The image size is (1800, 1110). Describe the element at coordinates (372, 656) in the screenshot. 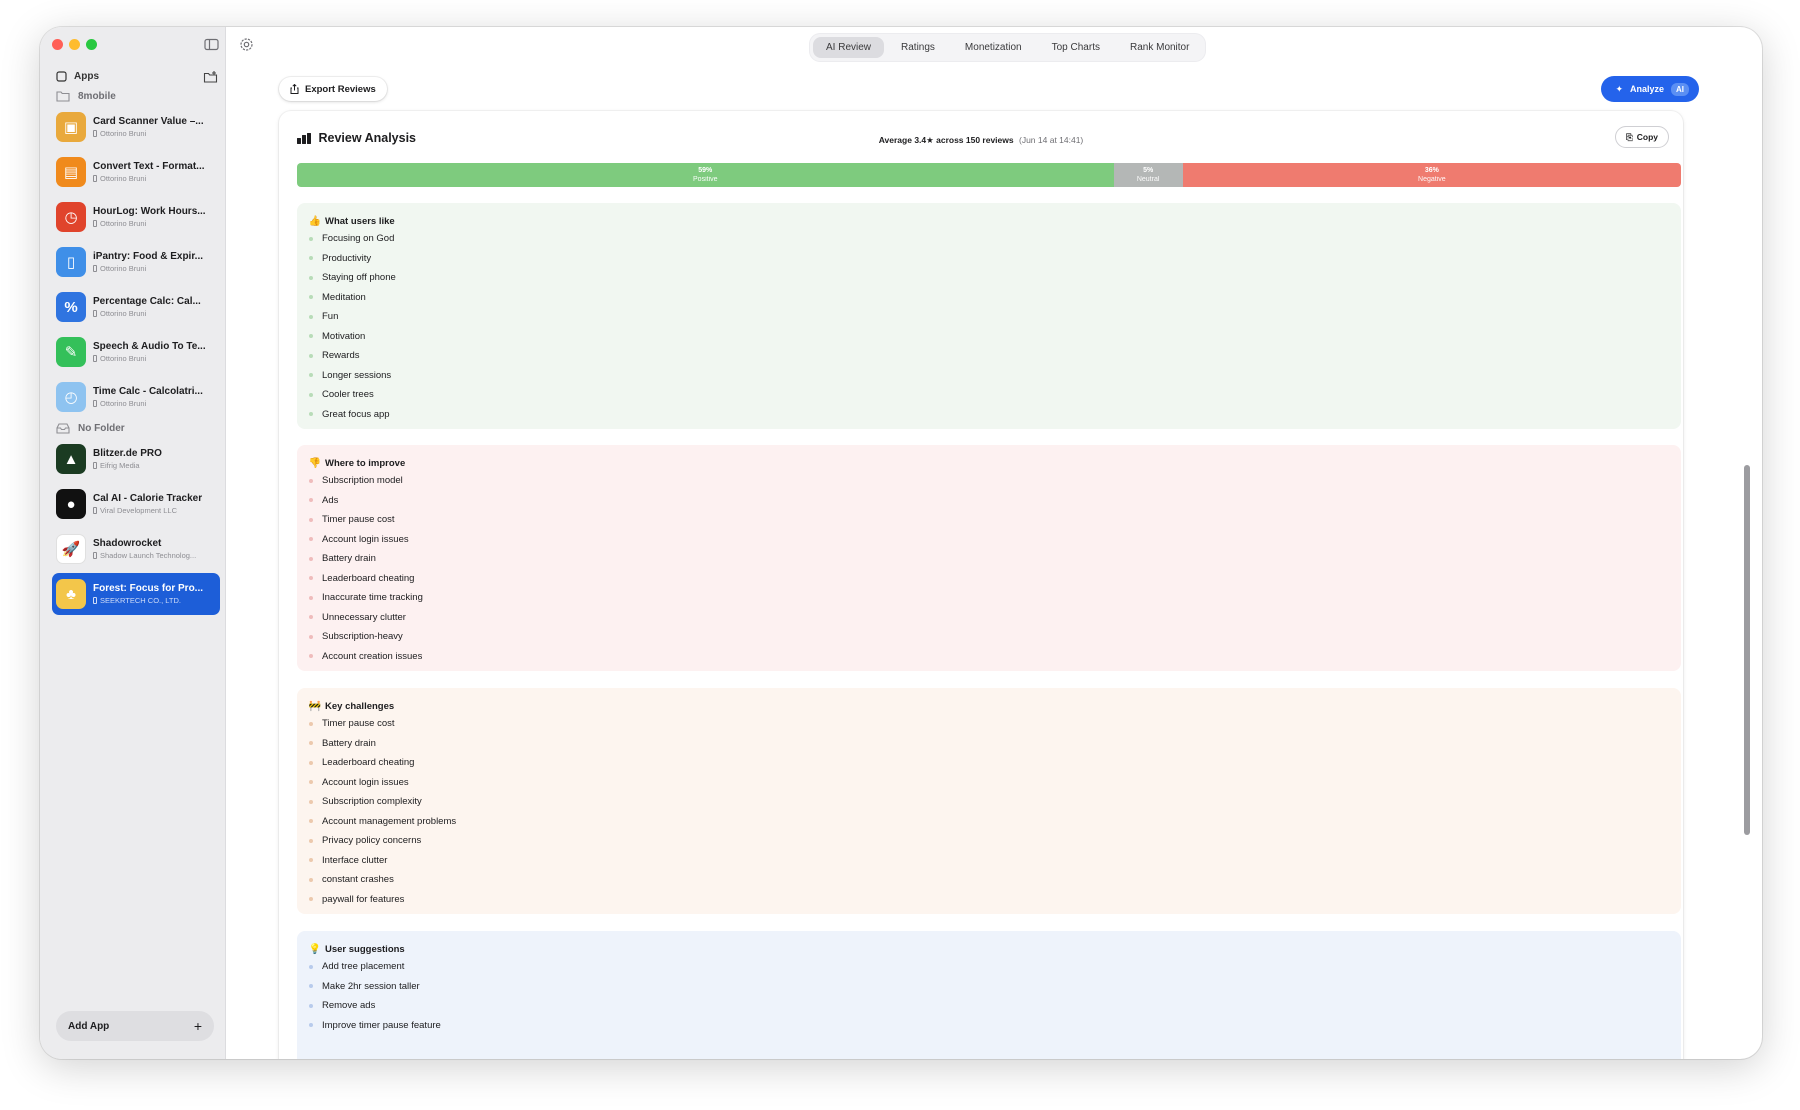

I see `list-item-text: Account creation issues` at that location.